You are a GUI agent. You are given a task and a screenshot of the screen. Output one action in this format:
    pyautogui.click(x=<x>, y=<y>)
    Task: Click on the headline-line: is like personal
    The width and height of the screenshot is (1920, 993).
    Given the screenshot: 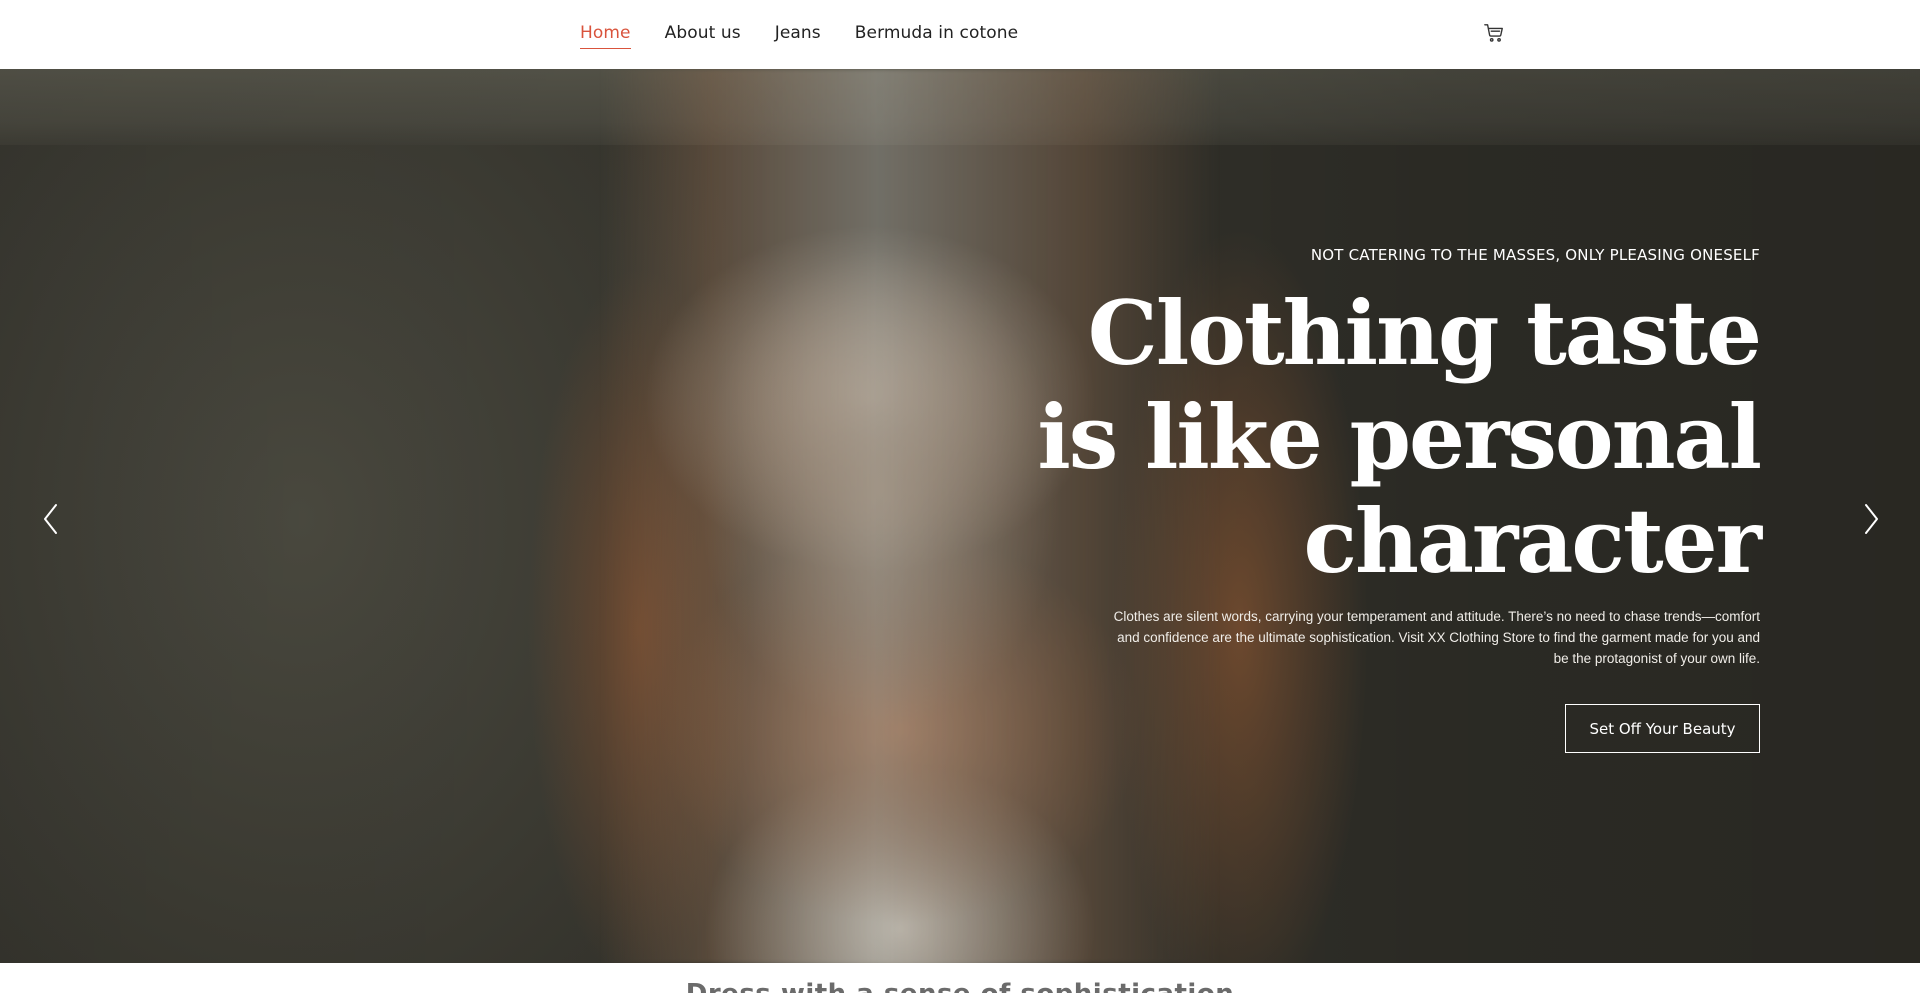 What is the action you would take?
    pyautogui.click(x=1399, y=437)
    